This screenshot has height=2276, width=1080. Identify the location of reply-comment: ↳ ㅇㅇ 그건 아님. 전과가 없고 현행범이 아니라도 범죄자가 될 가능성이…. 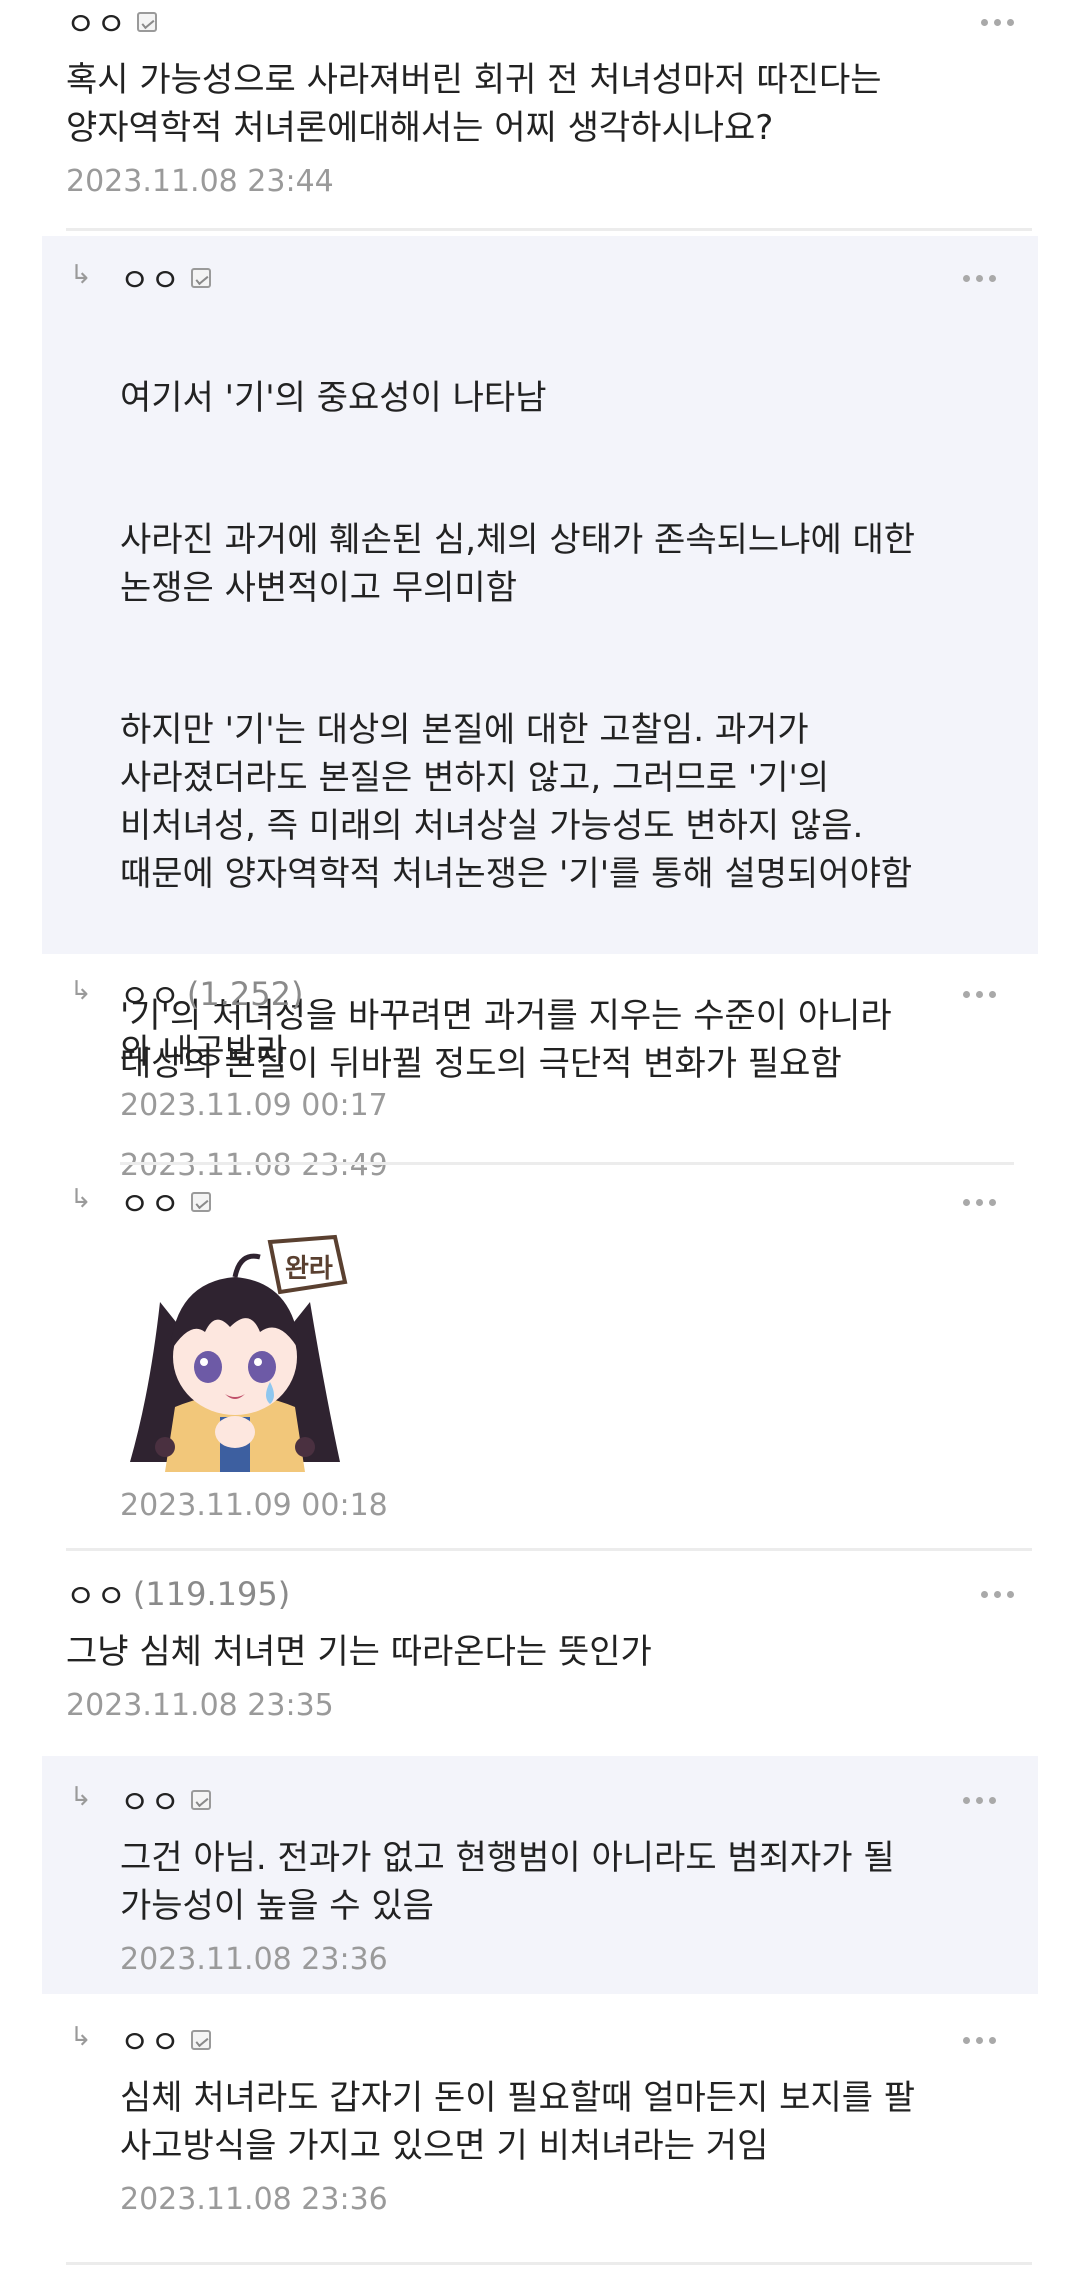
(540, 1875).